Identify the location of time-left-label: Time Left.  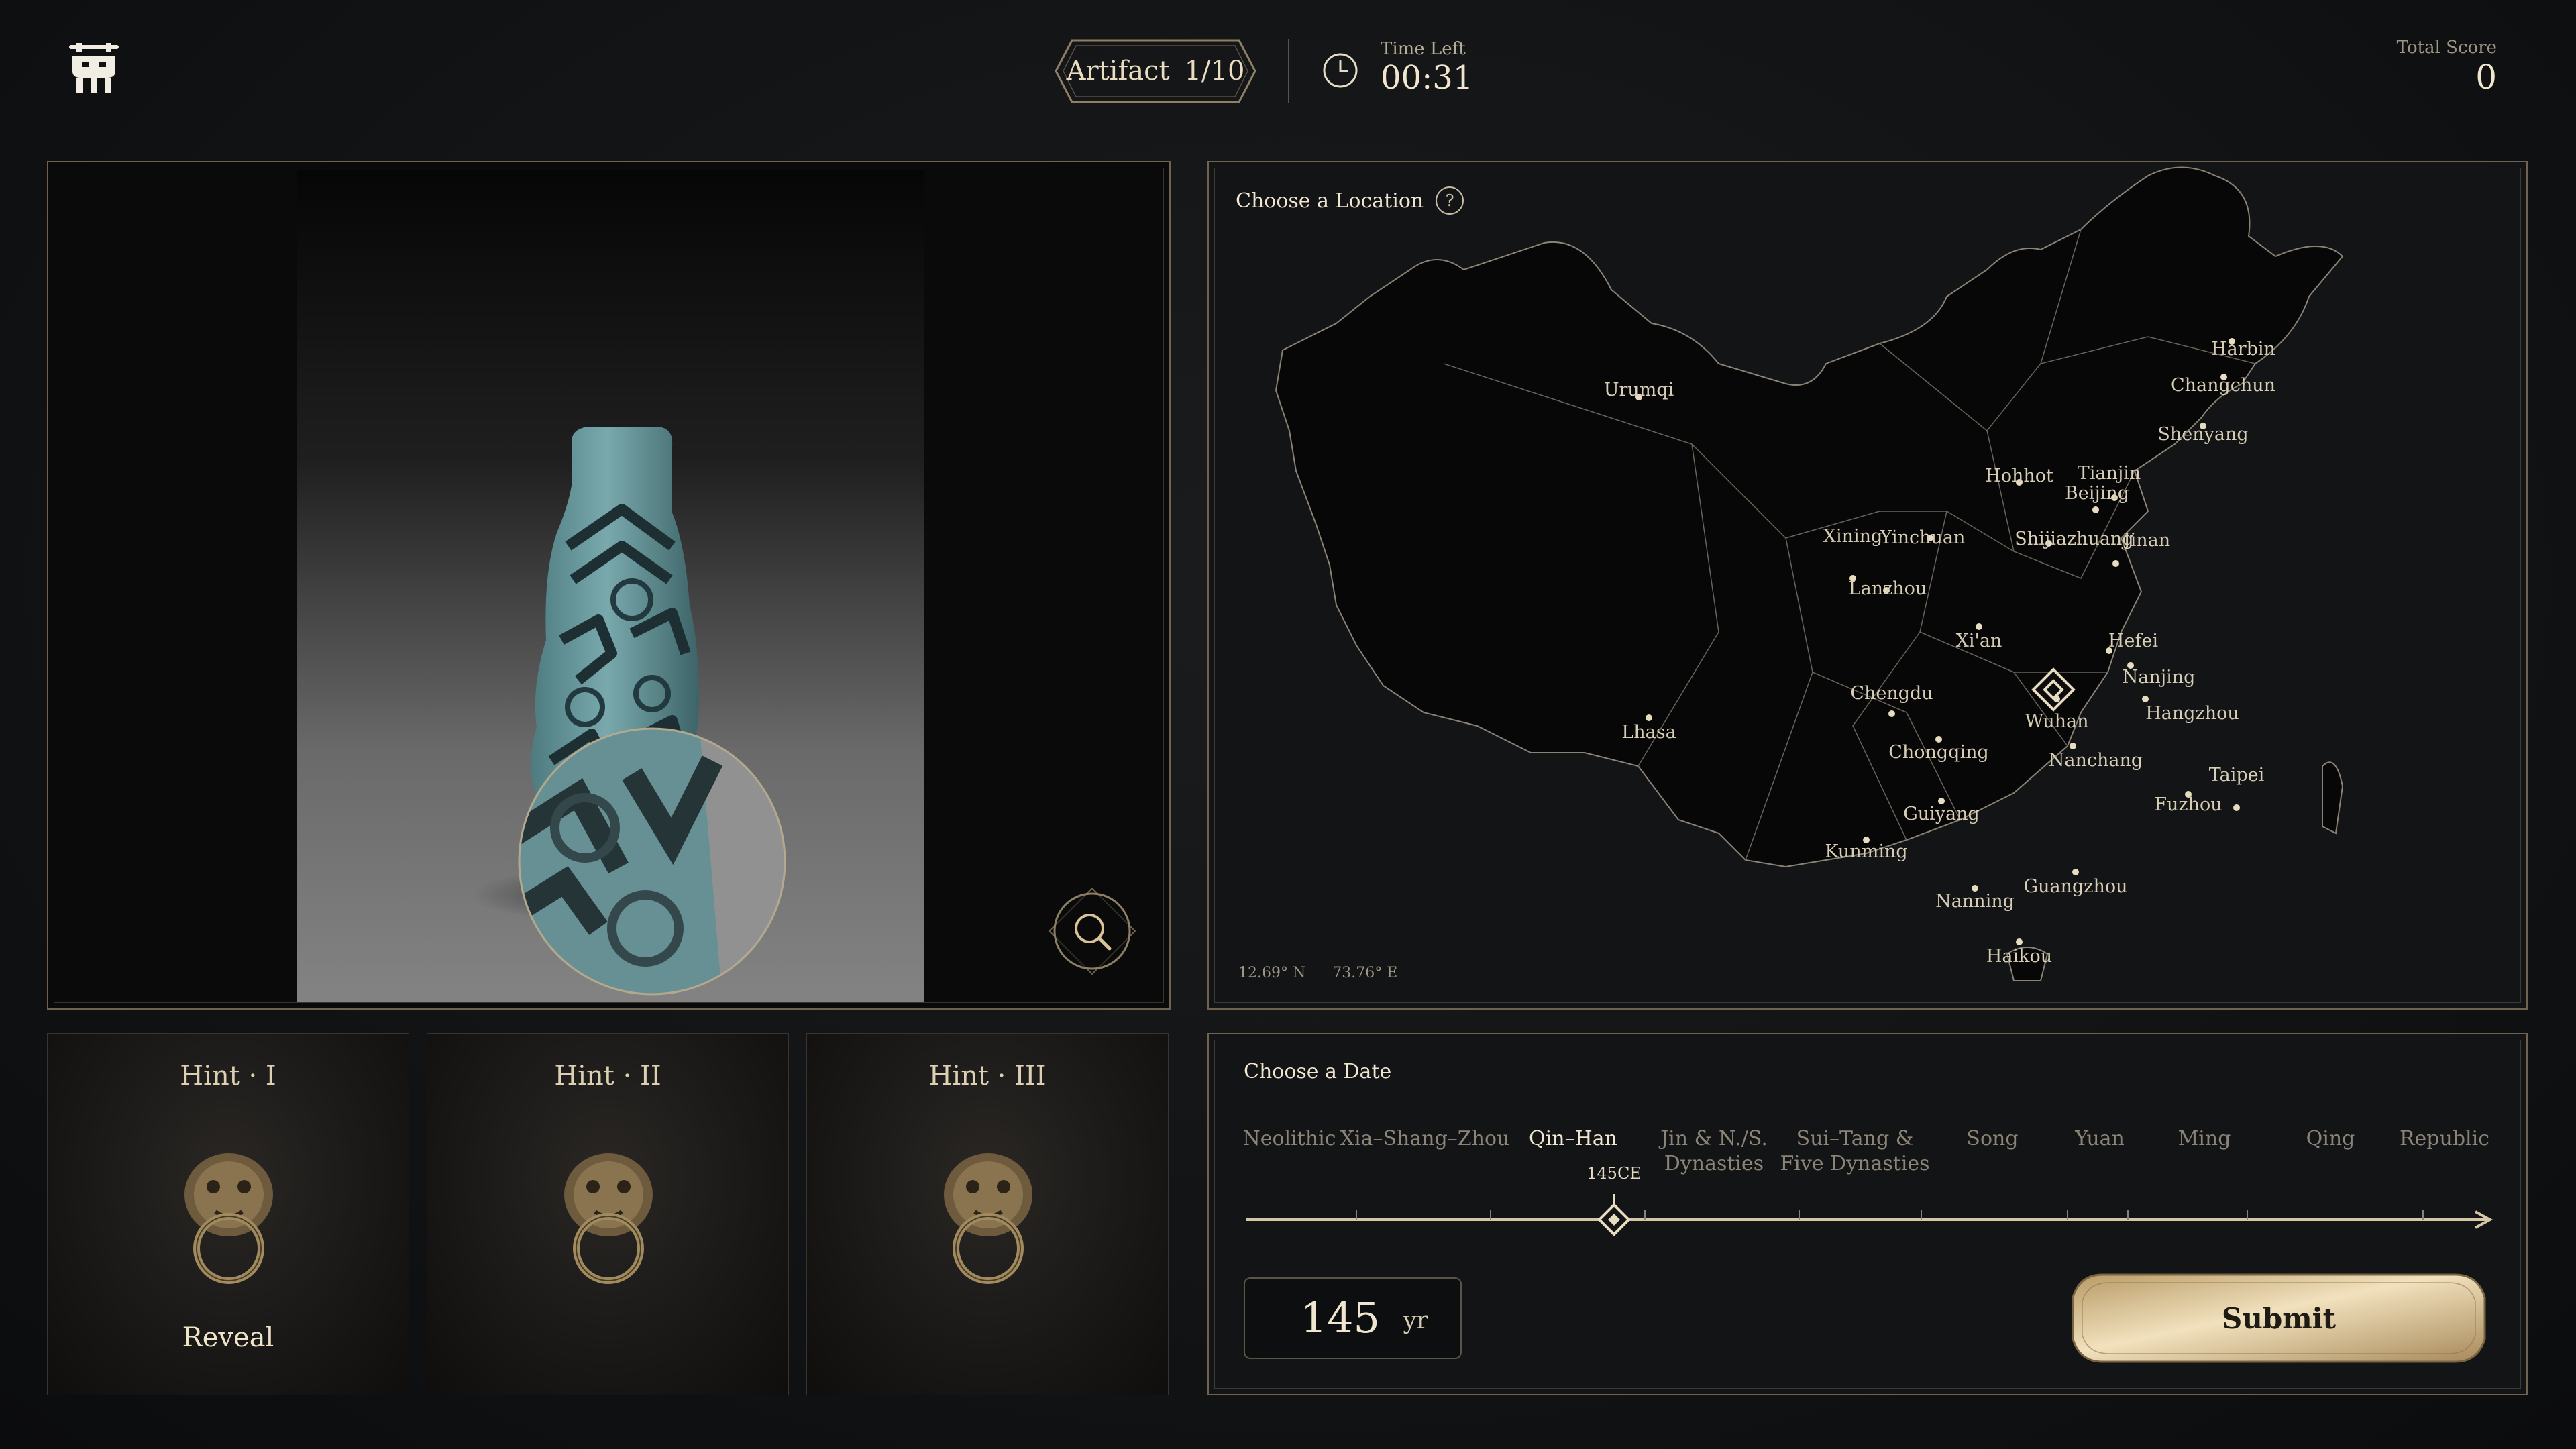
(1423, 49).